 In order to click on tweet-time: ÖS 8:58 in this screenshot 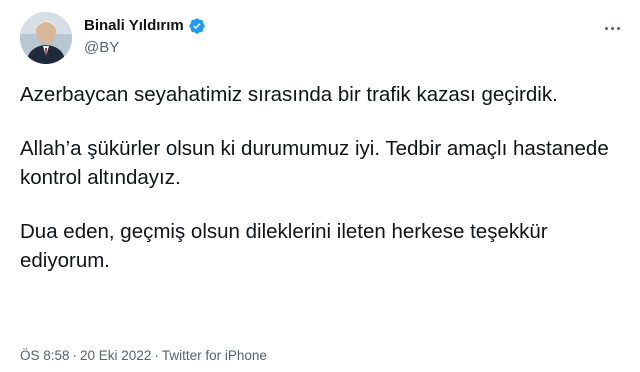, I will do `click(45, 355)`.